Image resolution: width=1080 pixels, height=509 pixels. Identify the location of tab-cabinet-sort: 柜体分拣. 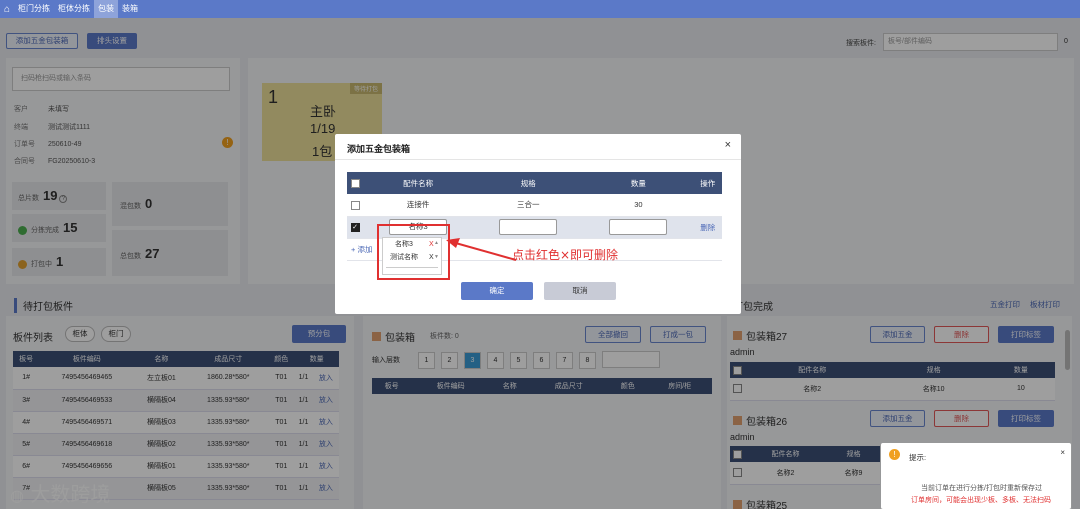
(74, 9).